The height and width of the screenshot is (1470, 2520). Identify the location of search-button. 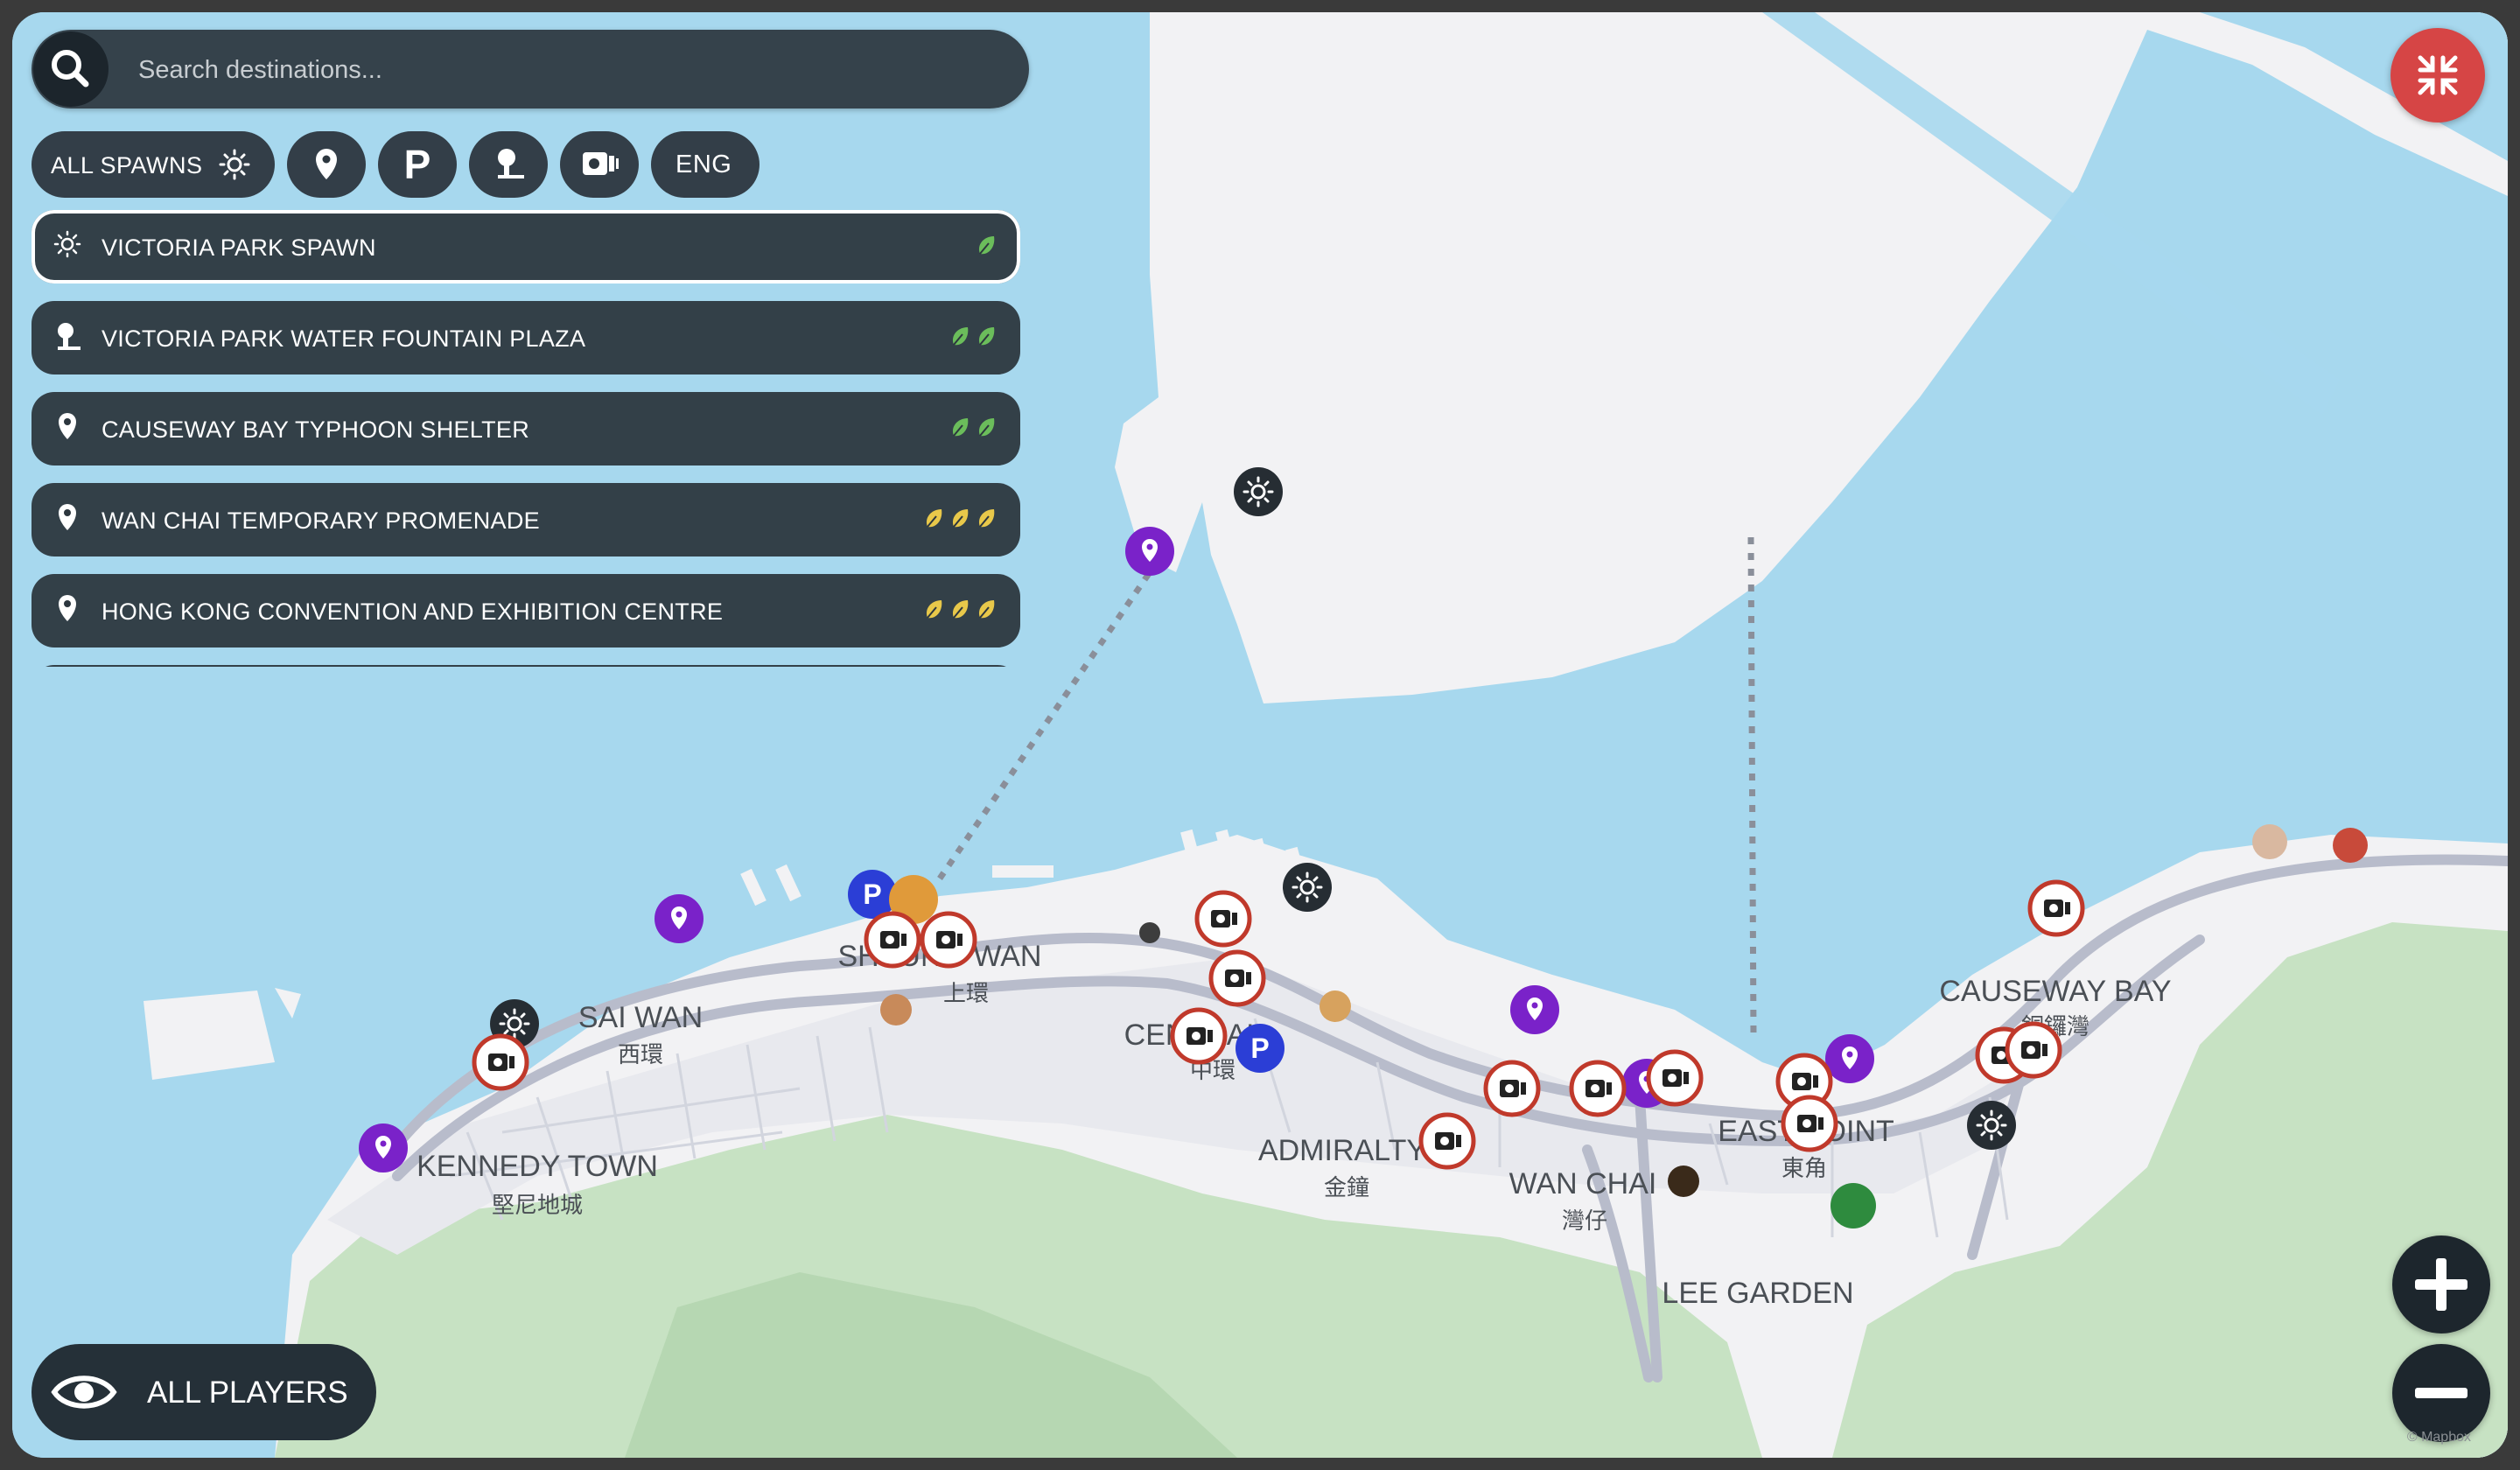
(70, 69).